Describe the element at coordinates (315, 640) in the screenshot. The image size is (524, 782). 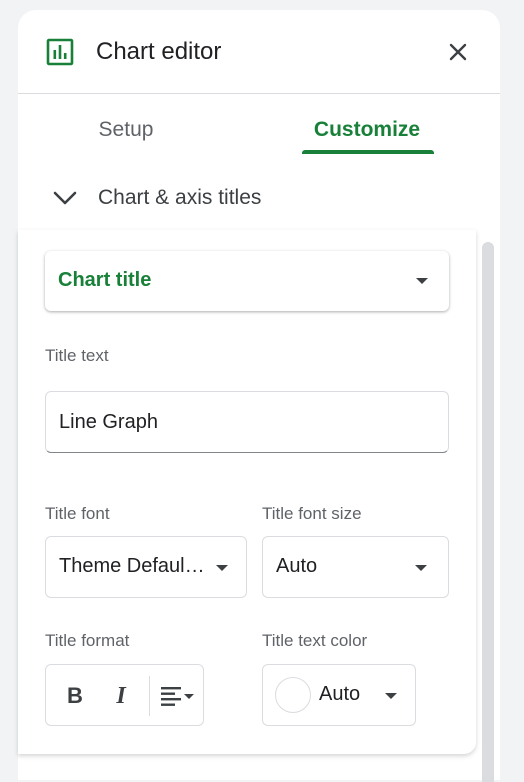
I see `title-text-color-label: Title text color` at that location.